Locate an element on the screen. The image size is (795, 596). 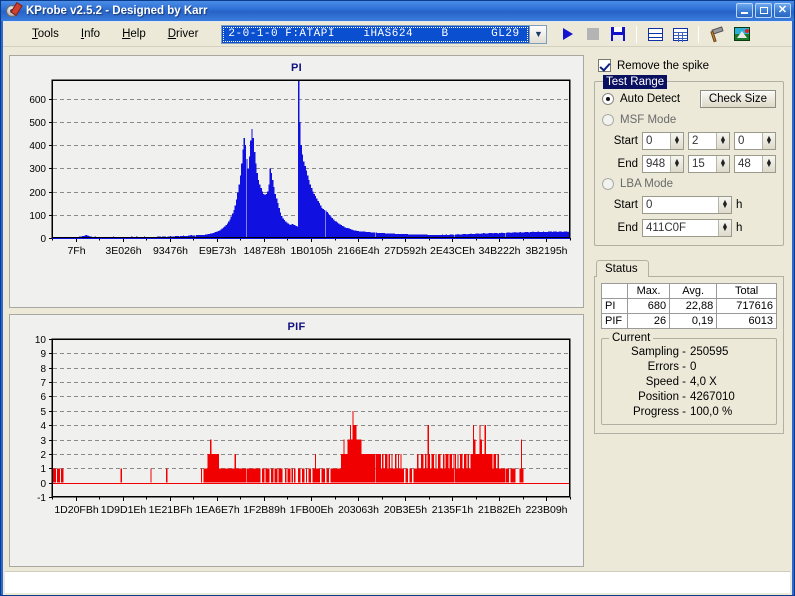
pif-max-value: 26 is located at coordinates (648, 321).